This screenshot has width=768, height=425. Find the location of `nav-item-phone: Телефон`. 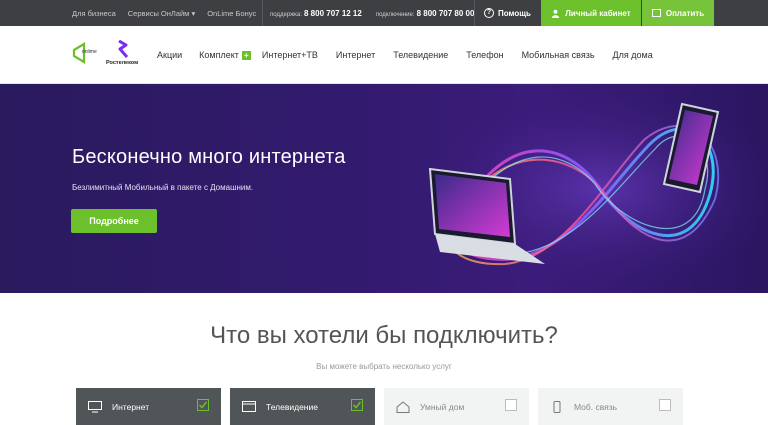

nav-item-phone: Телефон is located at coordinates (484, 55).